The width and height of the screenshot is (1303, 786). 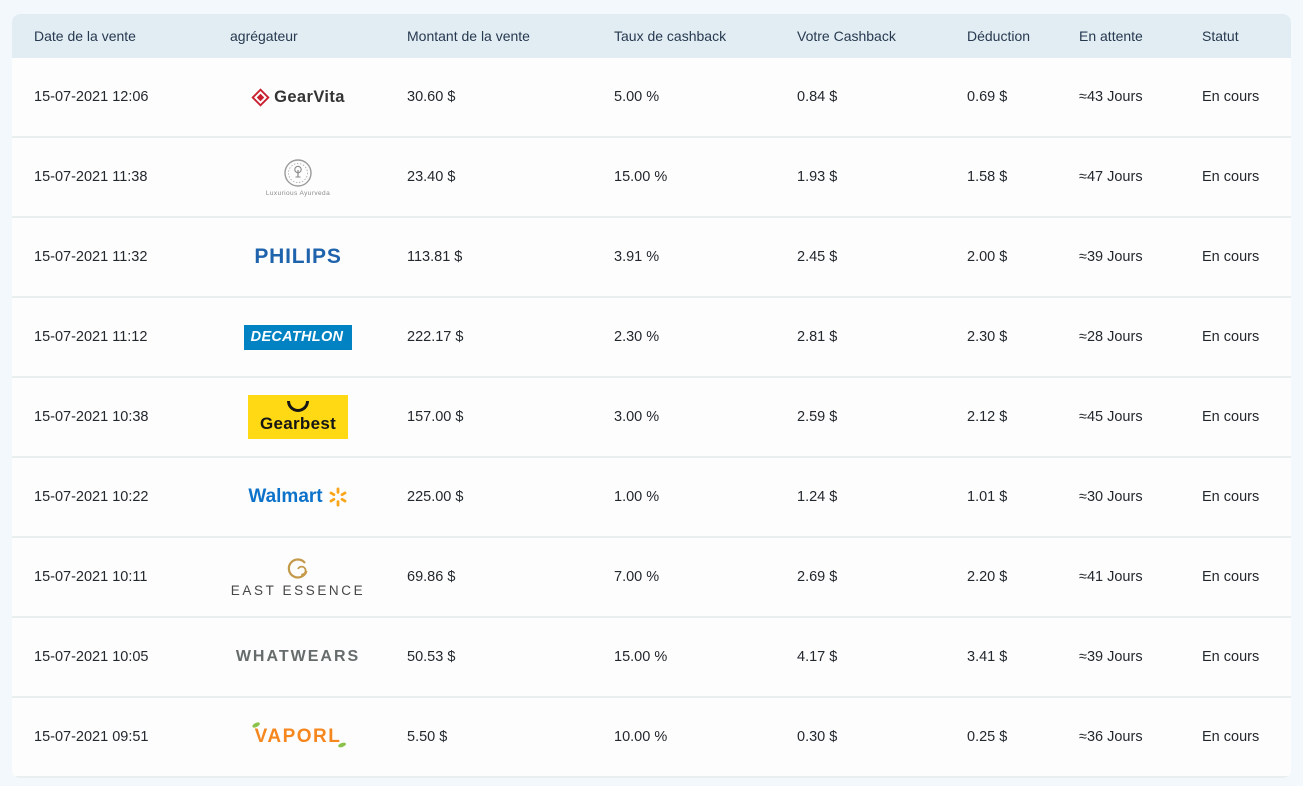 I want to click on merchant-name: Walmart, so click(x=285, y=496).